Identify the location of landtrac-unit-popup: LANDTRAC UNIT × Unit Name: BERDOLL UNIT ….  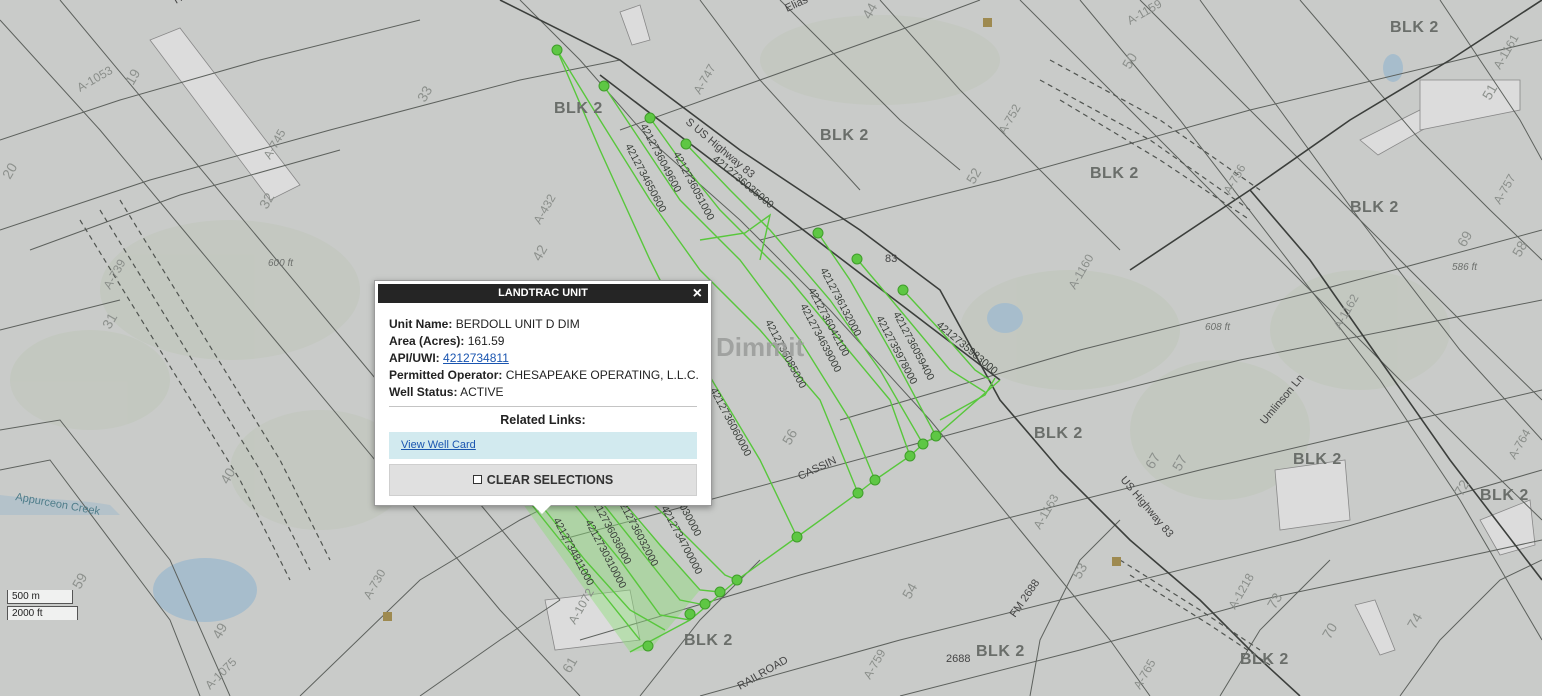
(543, 393).